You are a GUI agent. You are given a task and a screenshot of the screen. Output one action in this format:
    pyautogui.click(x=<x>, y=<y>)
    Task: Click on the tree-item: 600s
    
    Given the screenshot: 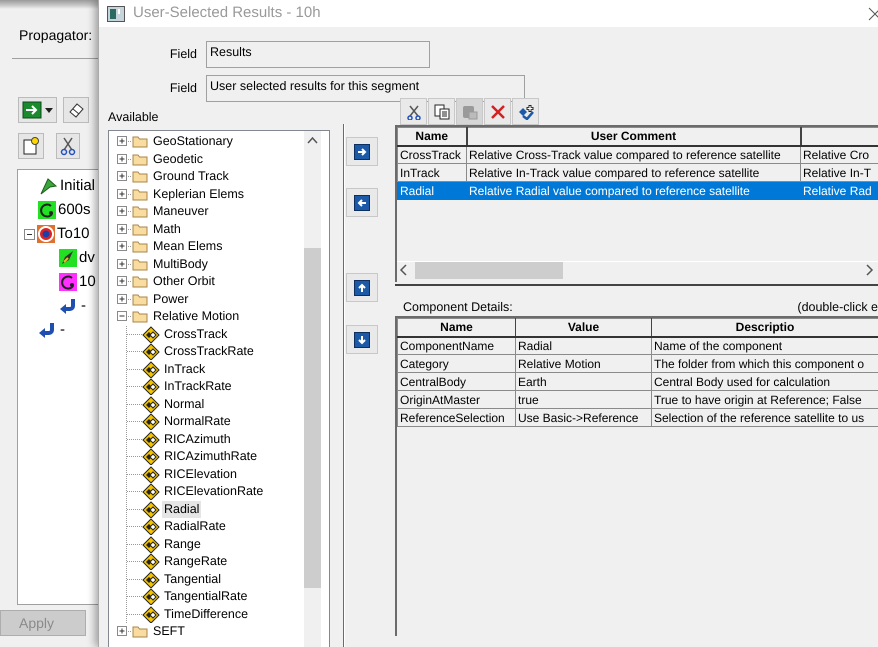 What is the action you would take?
    pyautogui.click(x=74, y=210)
    